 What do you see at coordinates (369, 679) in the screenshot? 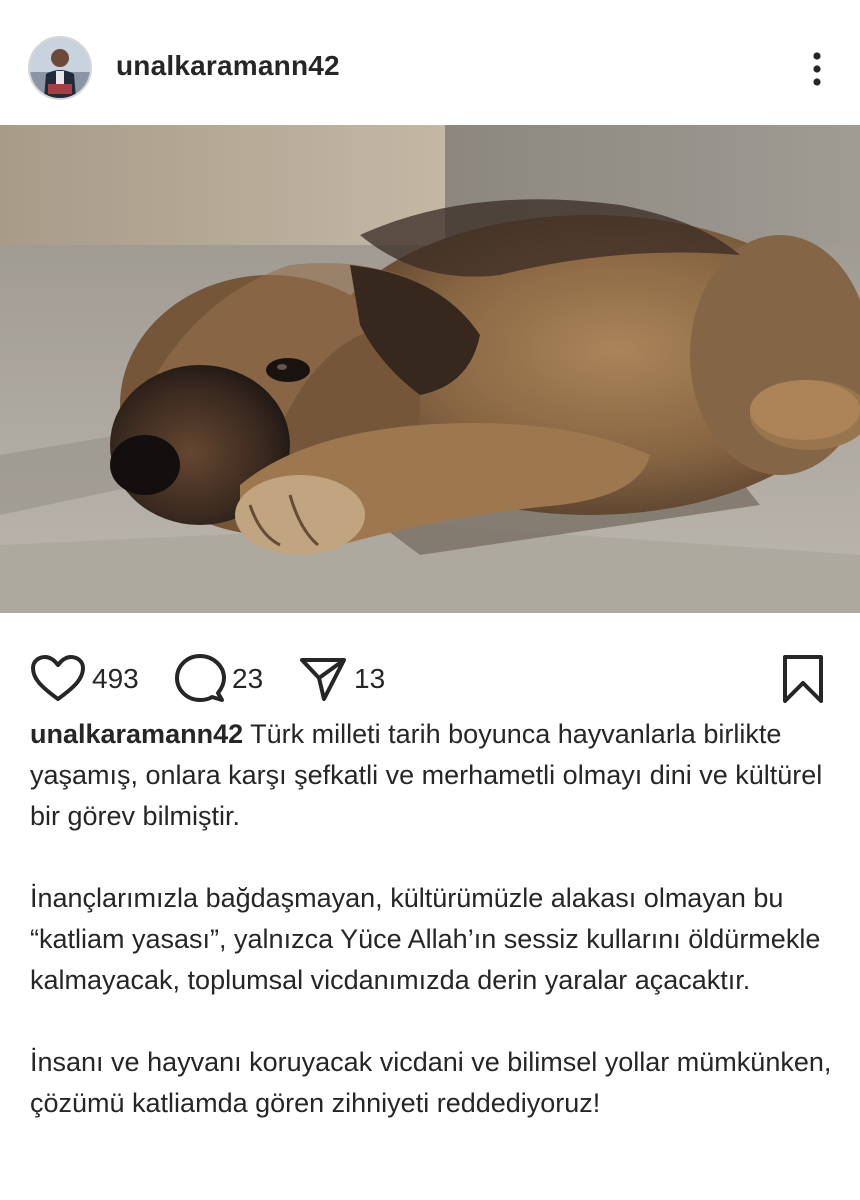
I see `shares-count: 13` at bounding box center [369, 679].